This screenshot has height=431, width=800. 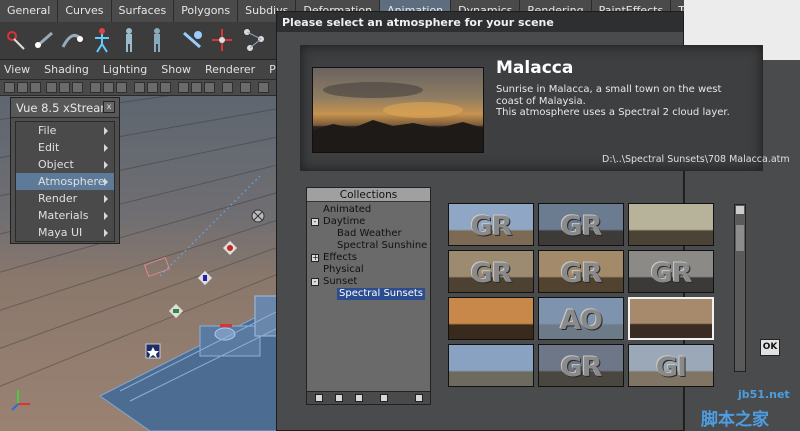 What do you see at coordinates (44, 40) in the screenshot?
I see `ik-handle-icon` at bounding box center [44, 40].